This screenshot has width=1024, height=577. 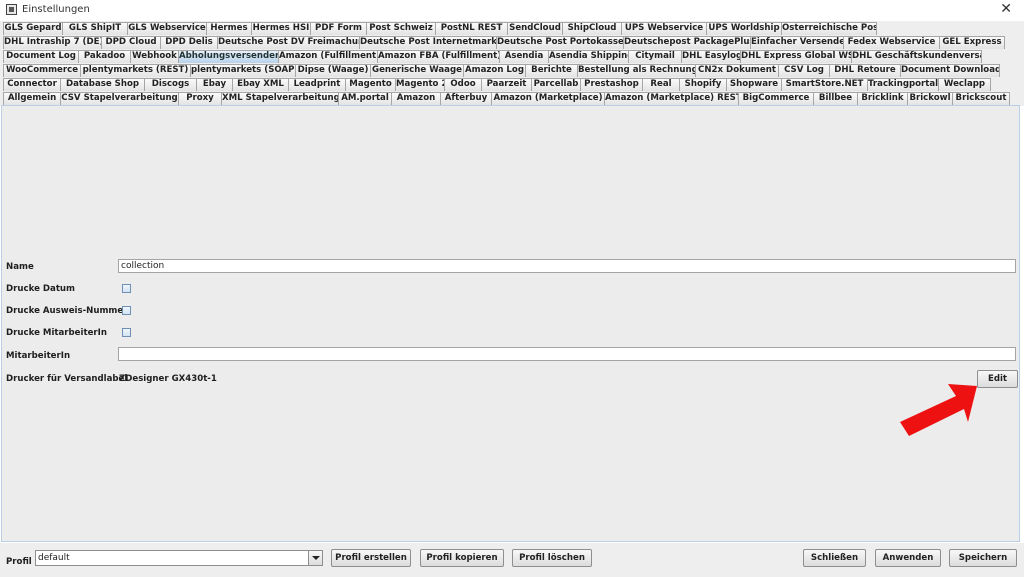 What do you see at coordinates (315, 558) in the screenshot?
I see `chevron-down-icon` at bounding box center [315, 558].